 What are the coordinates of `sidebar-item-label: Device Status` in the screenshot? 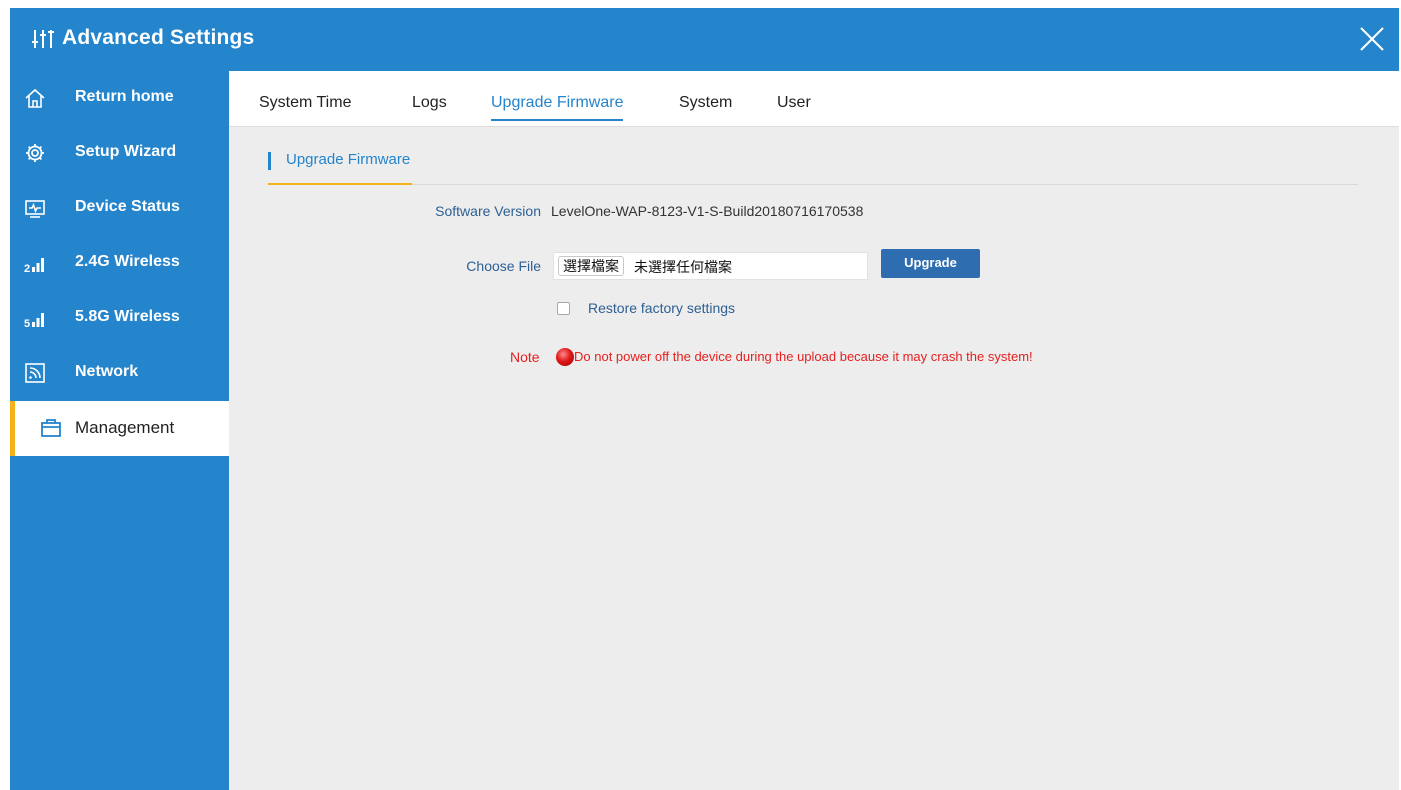 It's located at (127, 206).